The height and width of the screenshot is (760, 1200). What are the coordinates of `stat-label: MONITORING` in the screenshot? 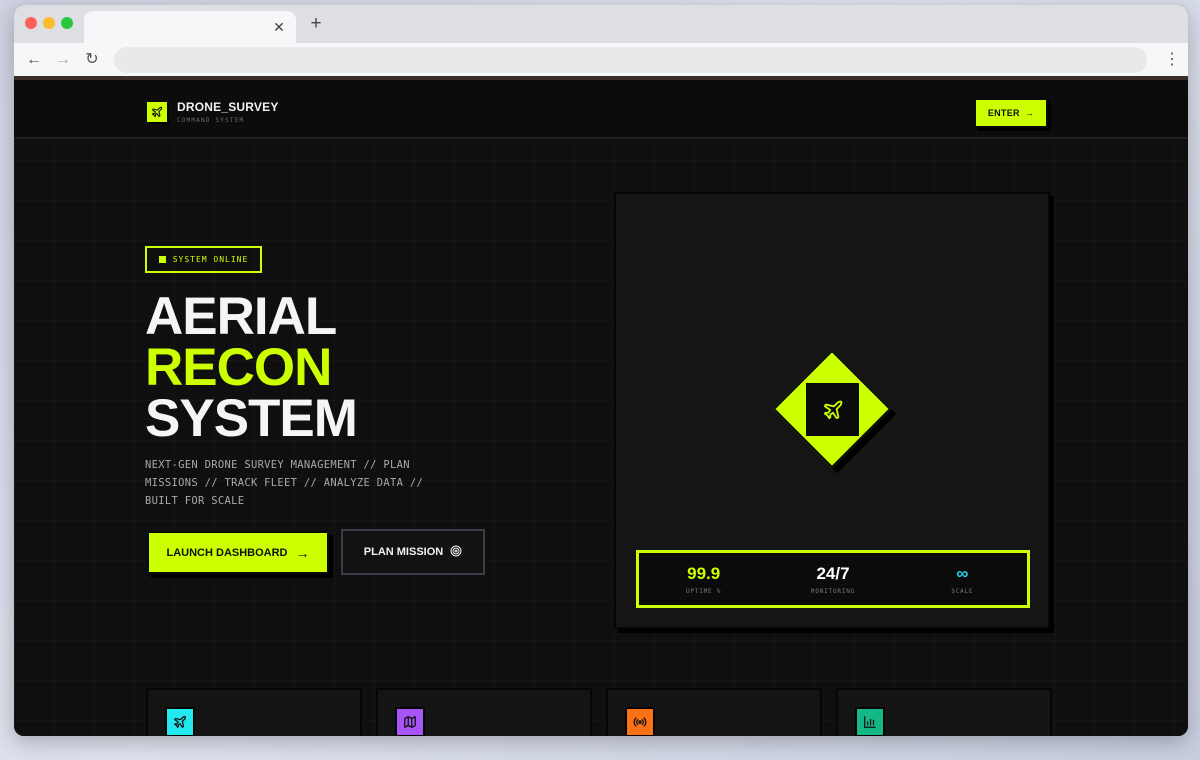 It's located at (833, 591).